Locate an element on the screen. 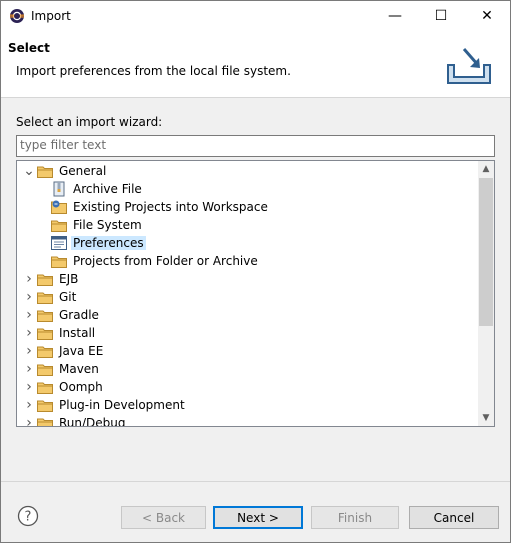 This screenshot has height=543, width=511. page-title: Select is located at coordinates (29, 48).